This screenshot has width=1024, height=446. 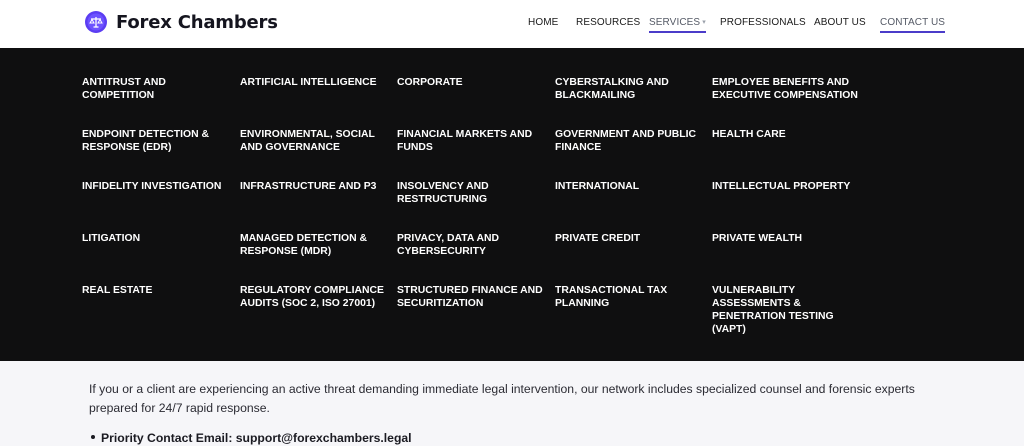 I want to click on service-international: INTERNATIONAL, so click(x=630, y=186).